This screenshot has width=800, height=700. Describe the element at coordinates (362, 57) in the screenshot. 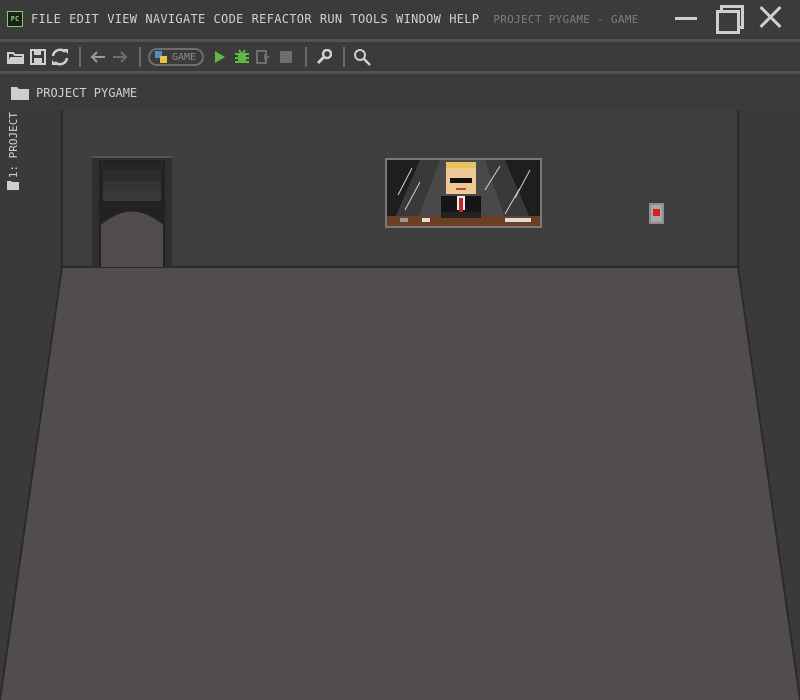

I see `search-icon` at that location.